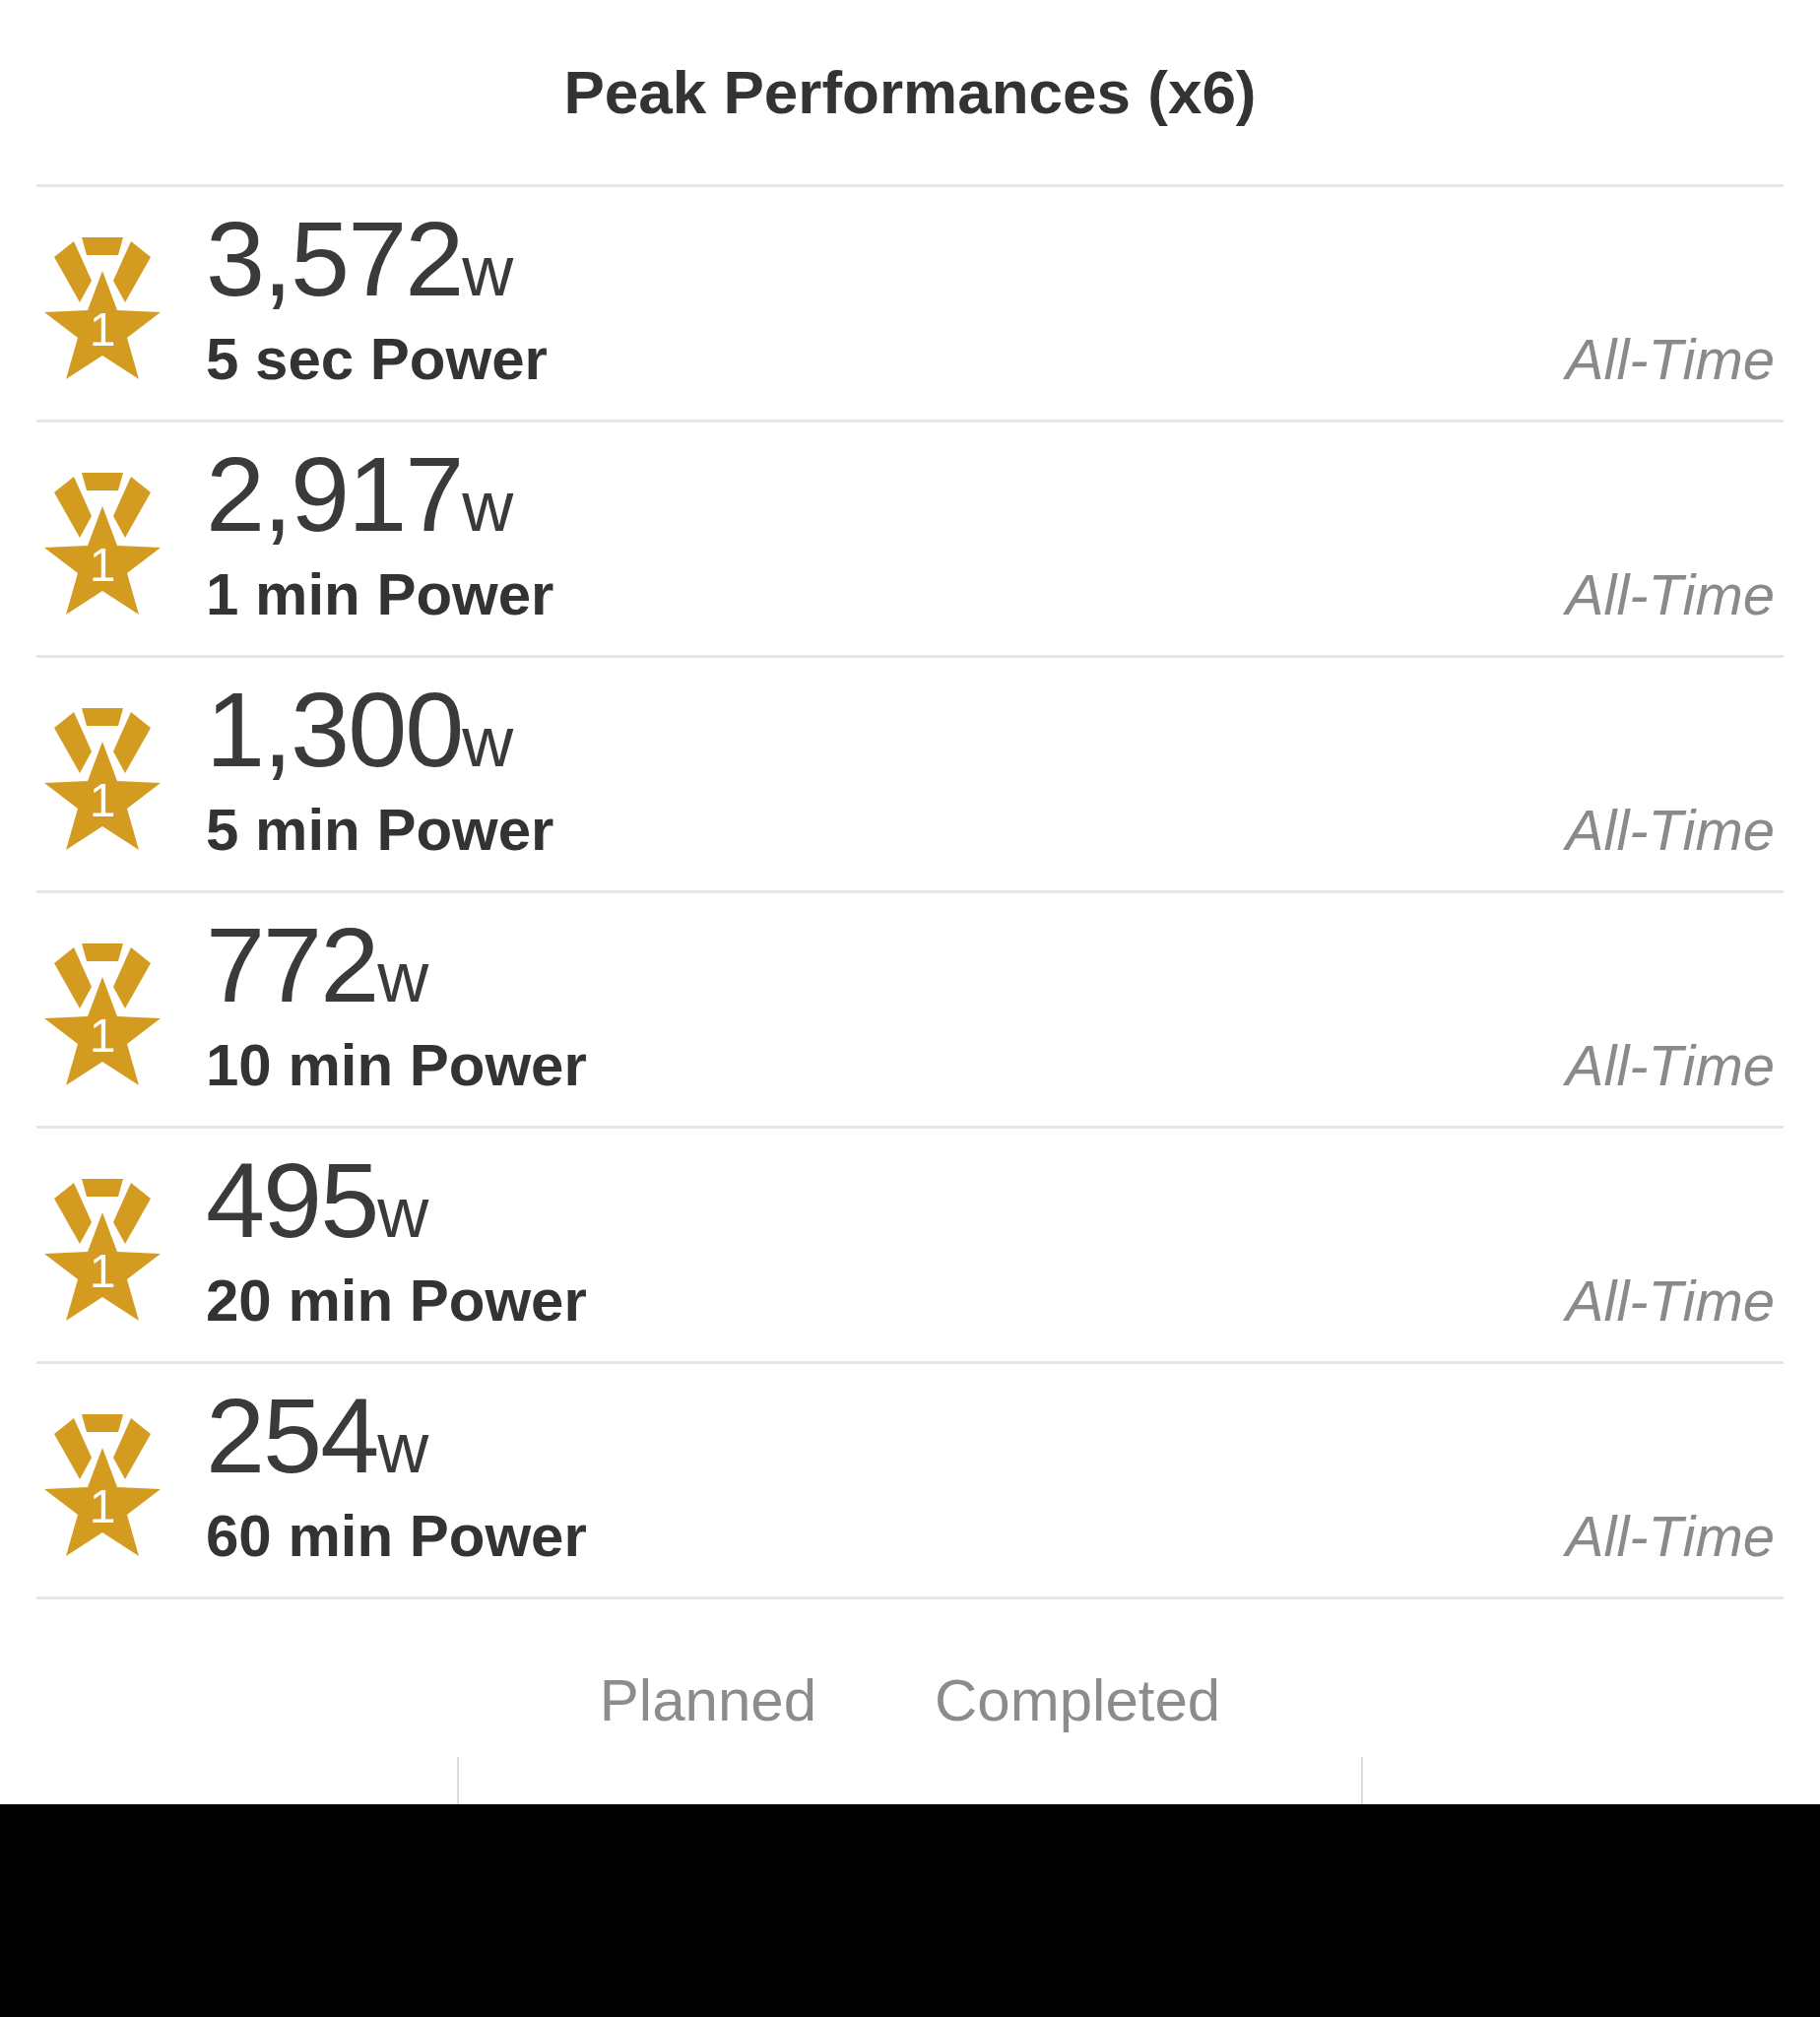  I want to click on tab: Planned, so click(707, 1701).